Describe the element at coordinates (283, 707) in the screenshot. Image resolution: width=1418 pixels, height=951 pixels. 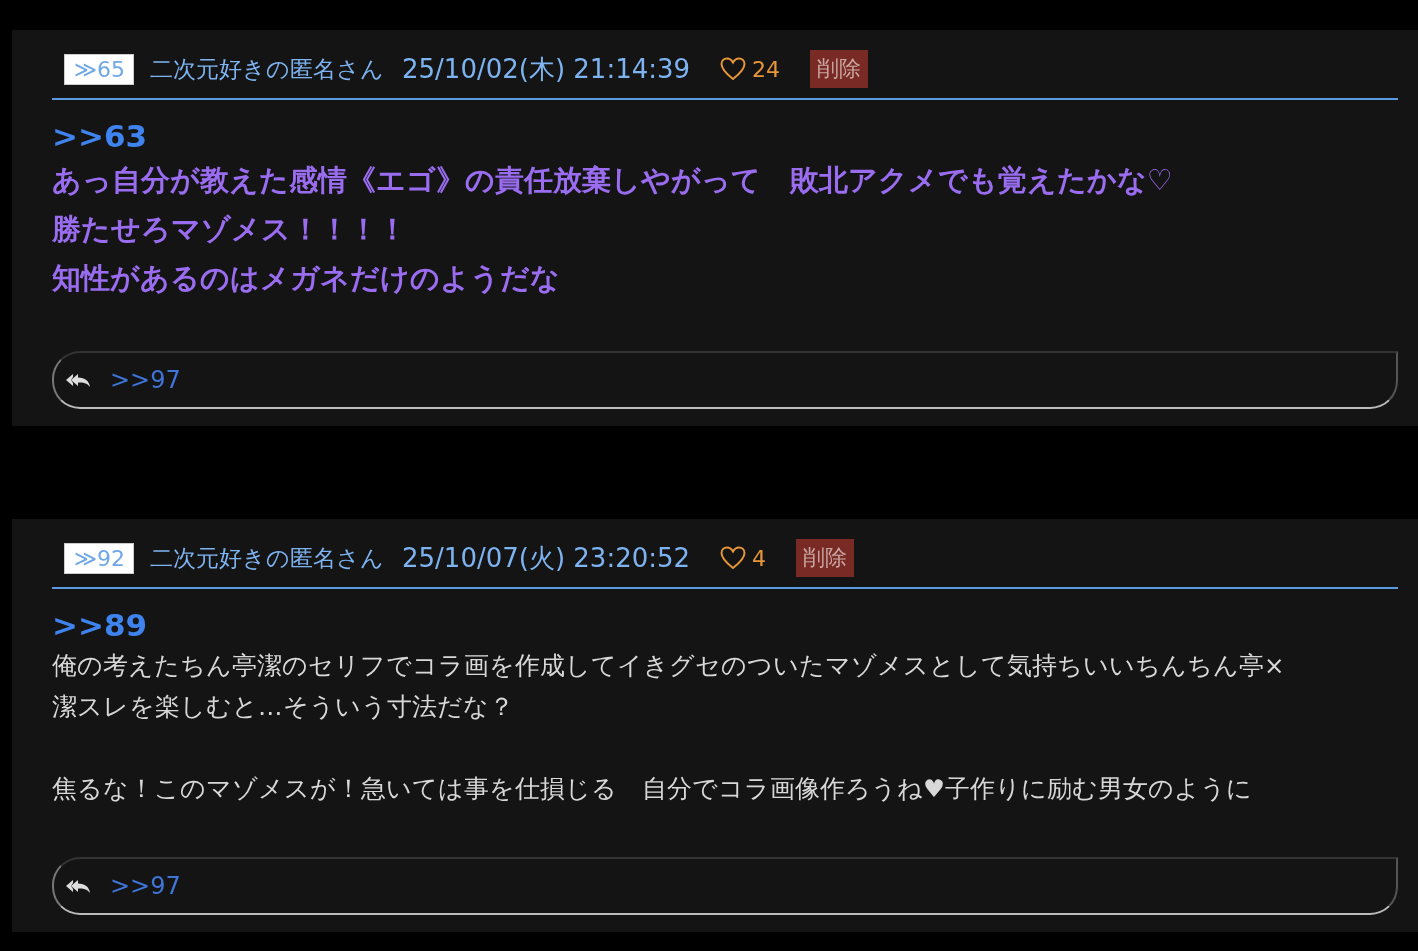
I see `post-text: 潔スレを楽しむと…そういう寸法だな？` at that location.